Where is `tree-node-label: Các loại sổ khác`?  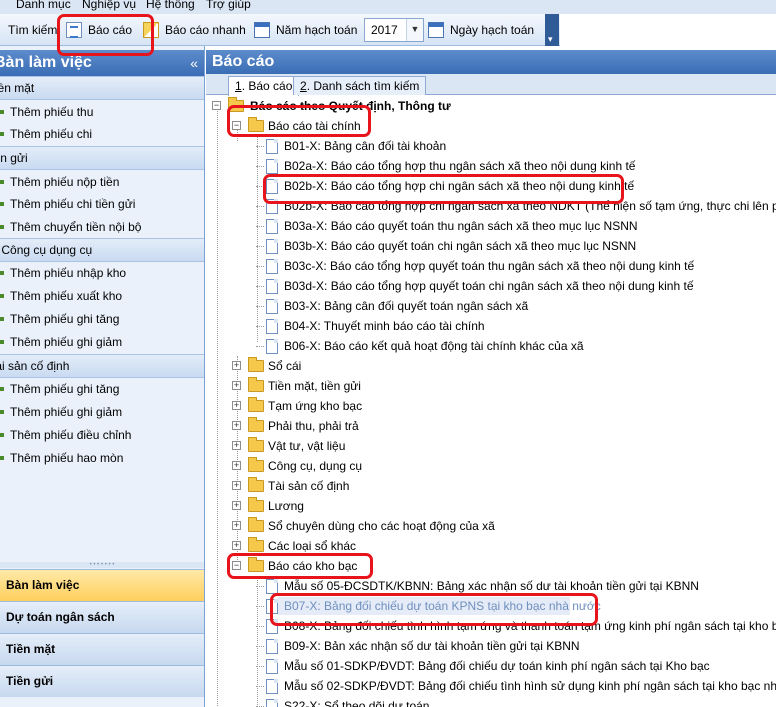
tree-node-label: Các loại sổ khác is located at coordinates (312, 546).